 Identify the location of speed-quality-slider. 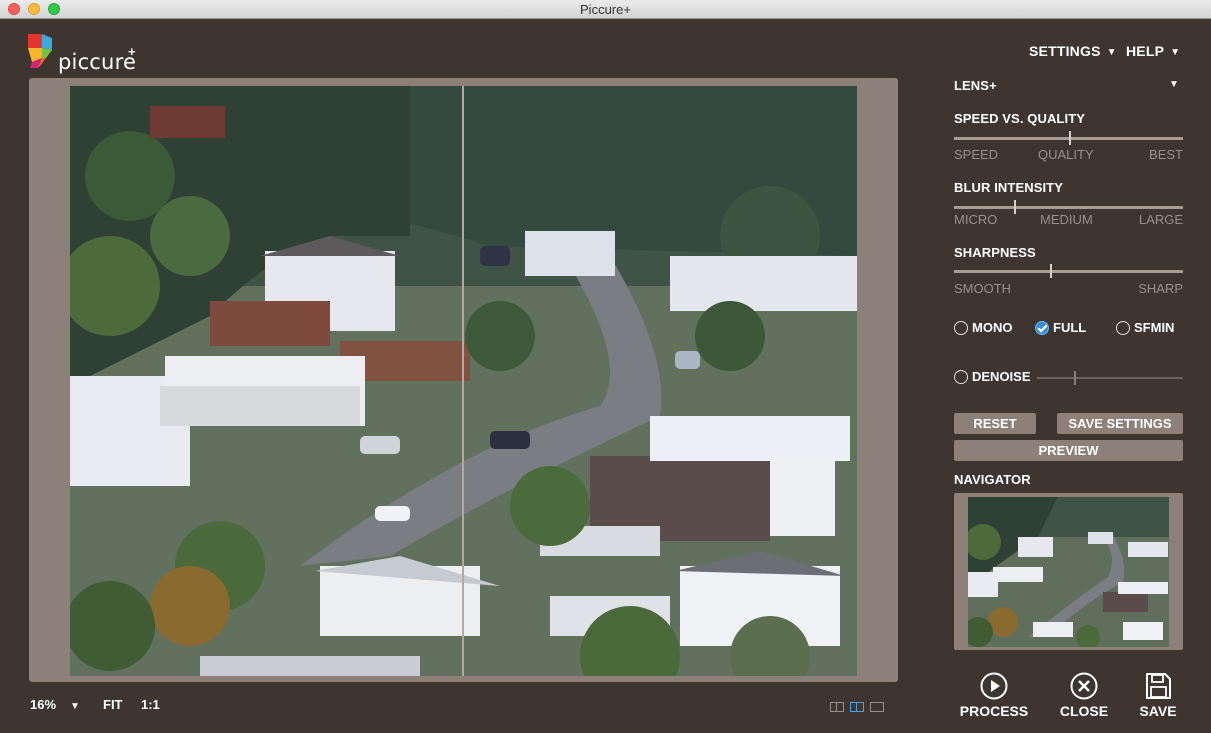
(1068, 138).